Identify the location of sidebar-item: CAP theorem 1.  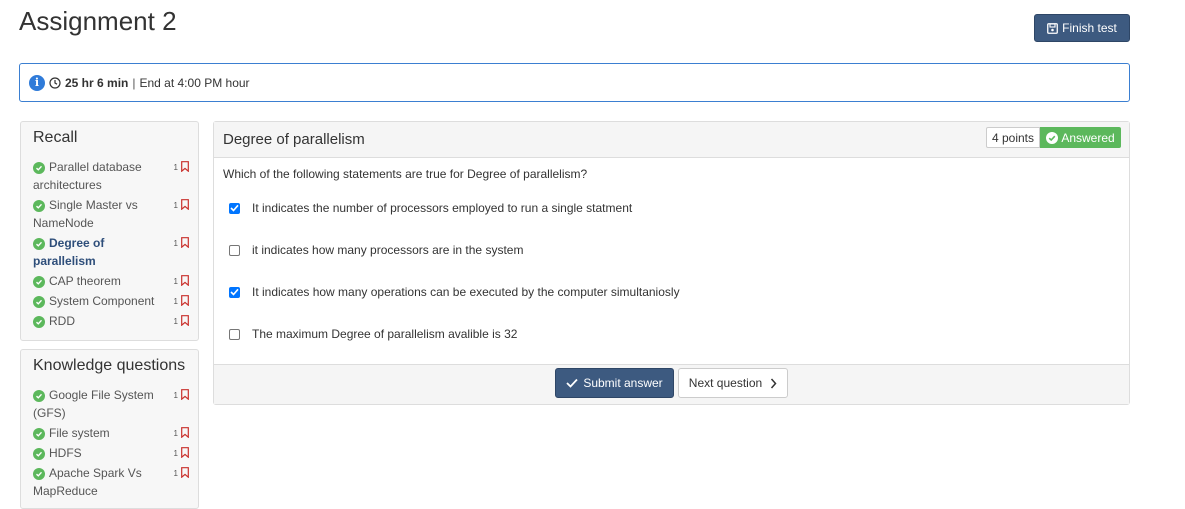
(109, 281).